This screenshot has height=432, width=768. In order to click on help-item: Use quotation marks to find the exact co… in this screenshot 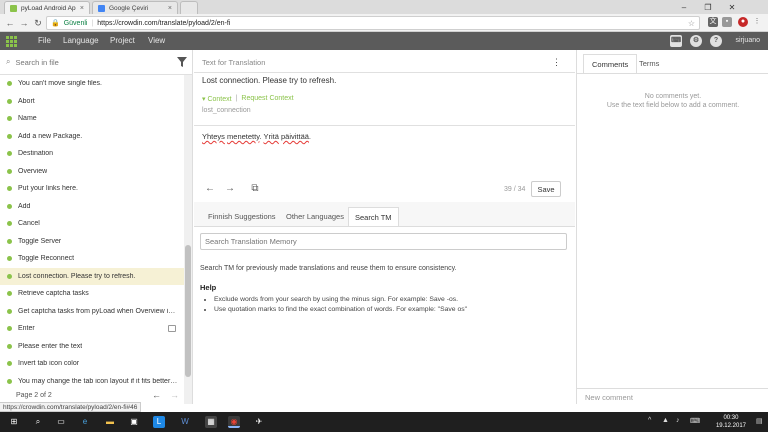, I will do `click(340, 309)`.